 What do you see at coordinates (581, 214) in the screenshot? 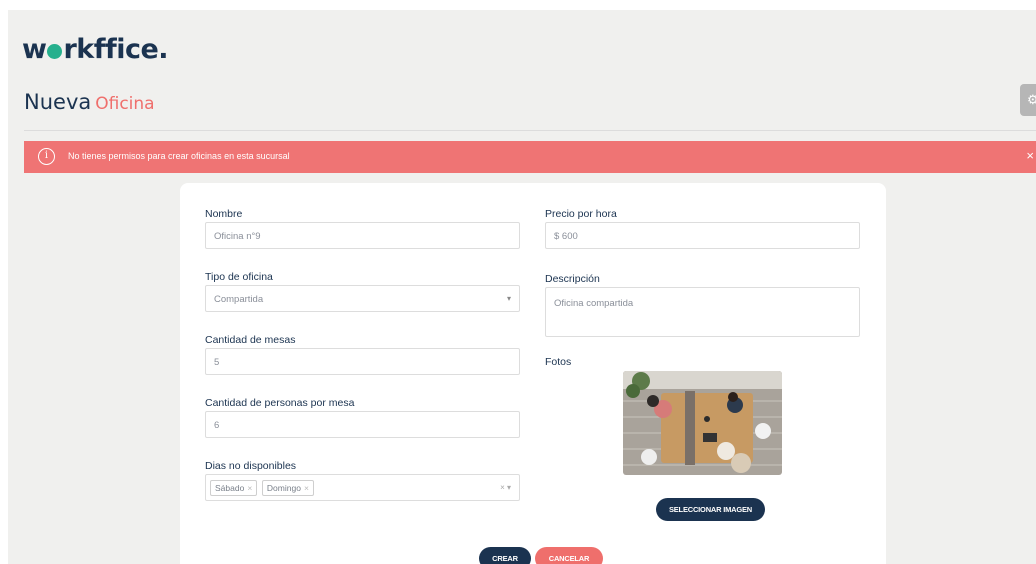
I see `precio-label: Precio por hora` at bounding box center [581, 214].